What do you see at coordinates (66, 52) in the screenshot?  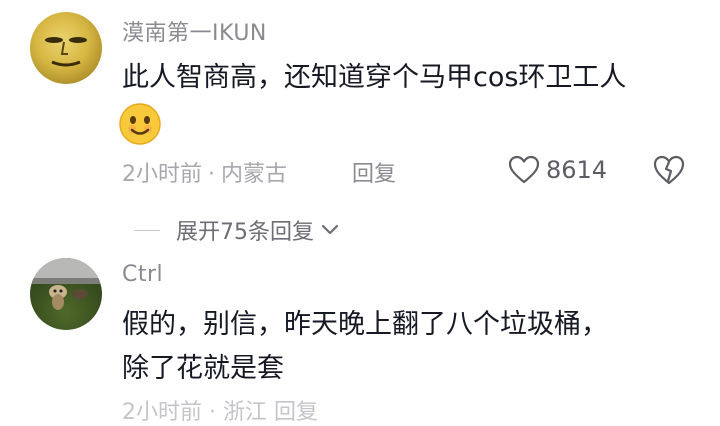 I see `avatar-face-icon` at bounding box center [66, 52].